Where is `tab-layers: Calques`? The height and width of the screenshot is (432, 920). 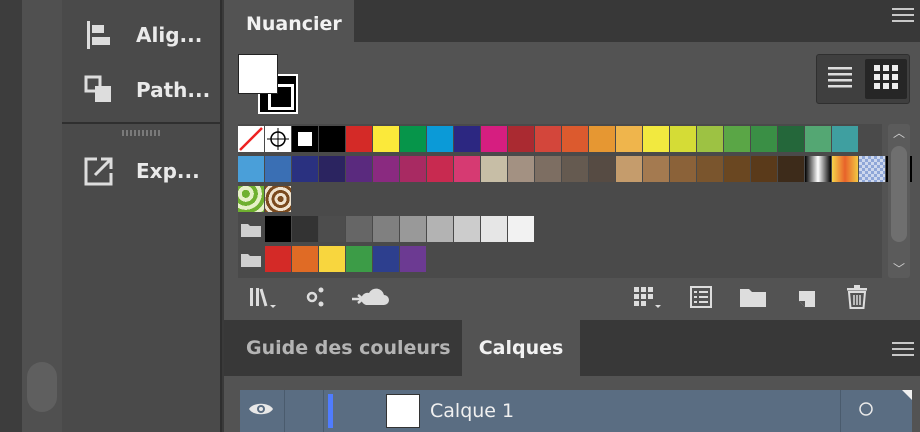
tab-layers: Calques is located at coordinates (521, 348).